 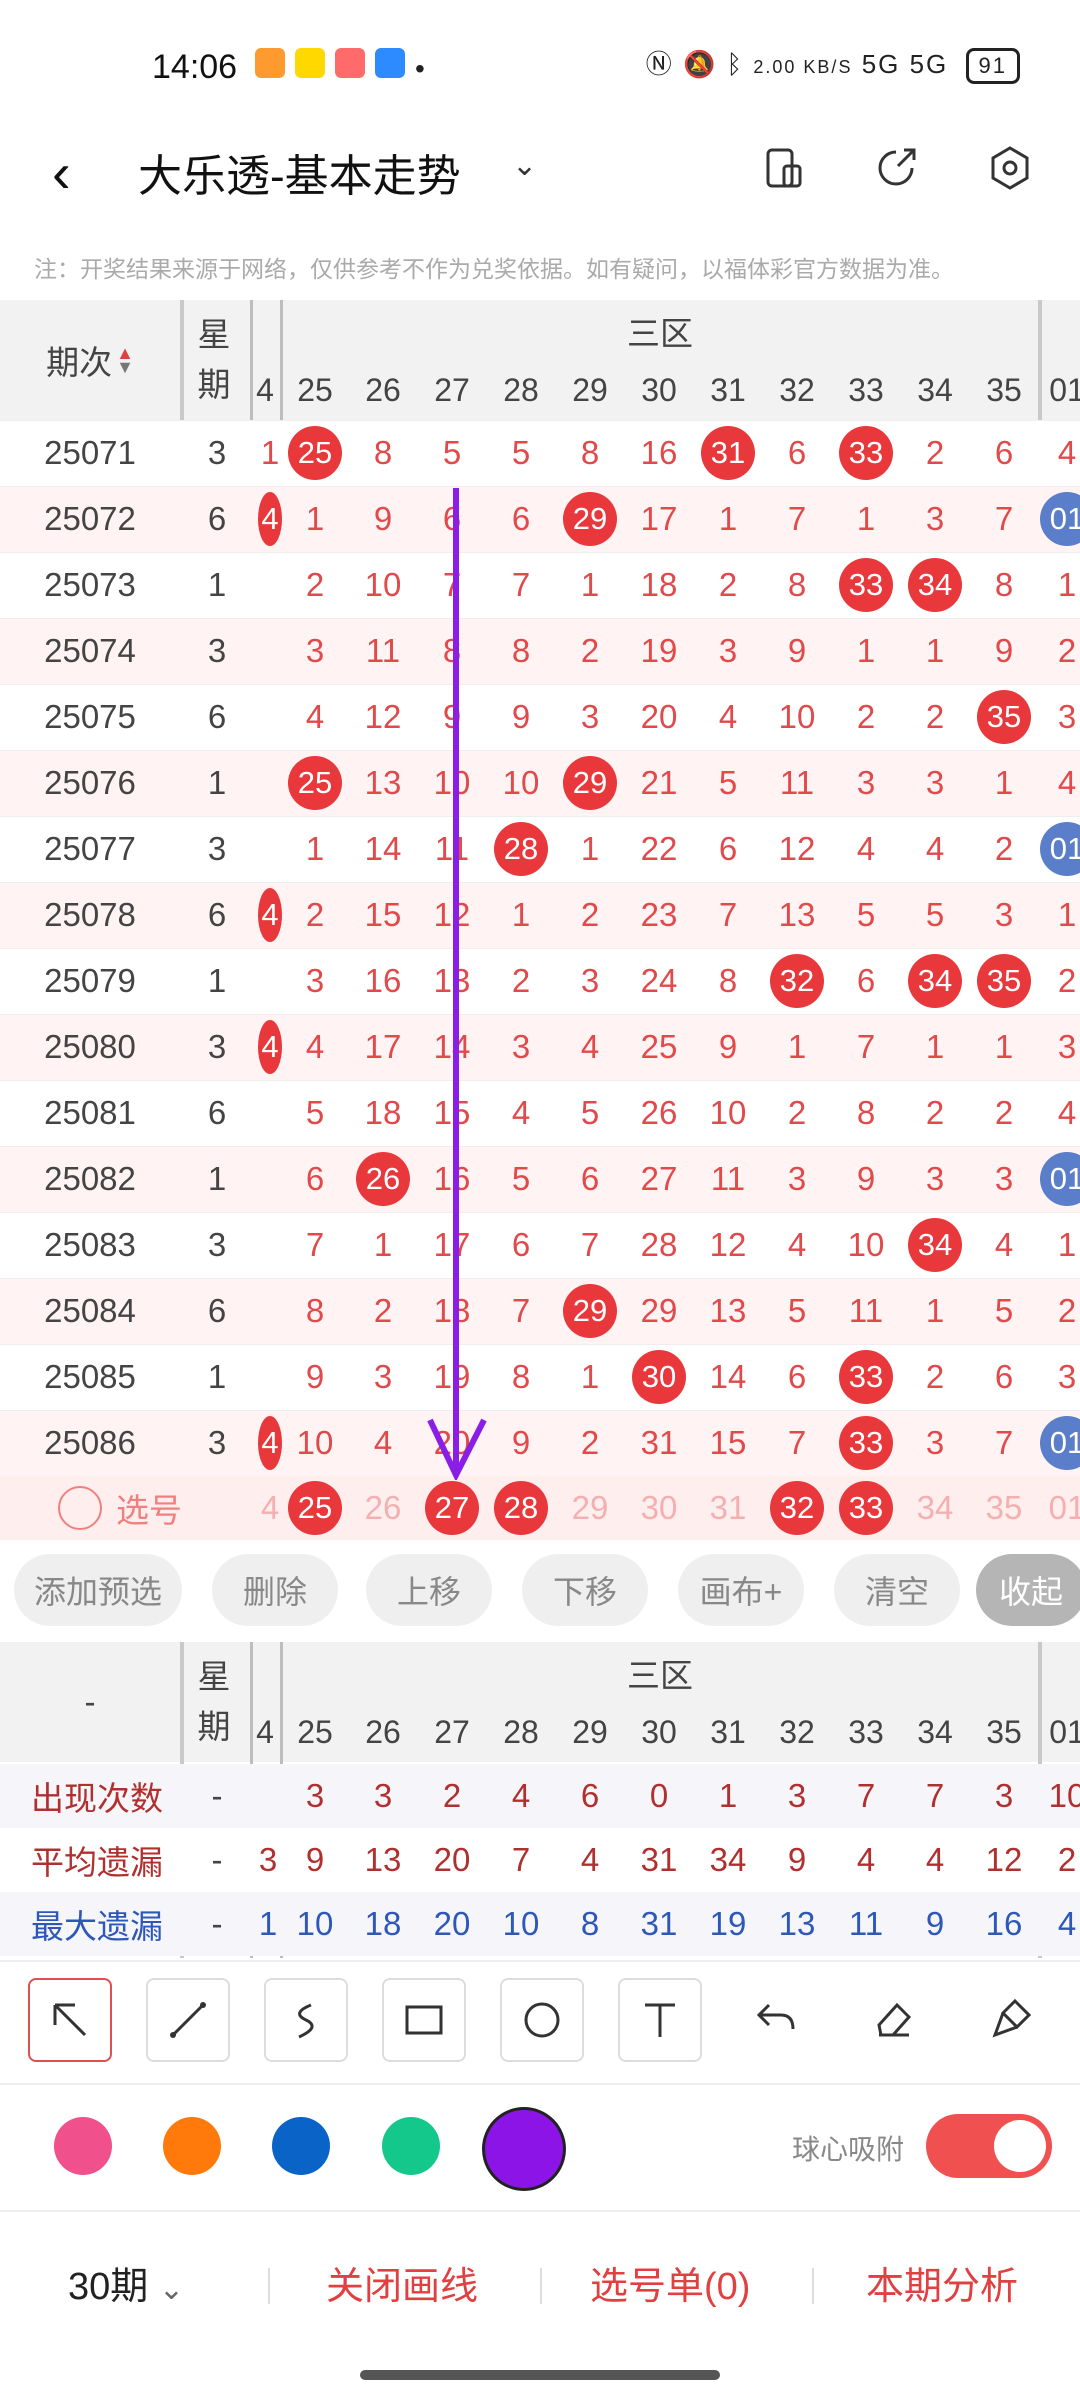 I want to click on select-cell: 35, so click(x=1004, y=1508).